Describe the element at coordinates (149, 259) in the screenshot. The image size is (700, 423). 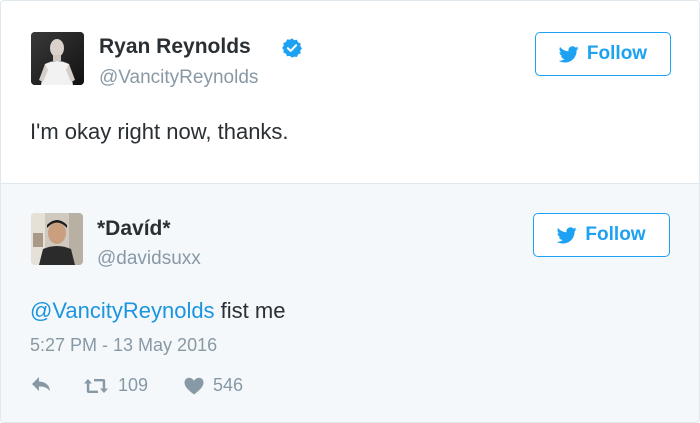
I see `author-handle: @davidsuxx` at that location.